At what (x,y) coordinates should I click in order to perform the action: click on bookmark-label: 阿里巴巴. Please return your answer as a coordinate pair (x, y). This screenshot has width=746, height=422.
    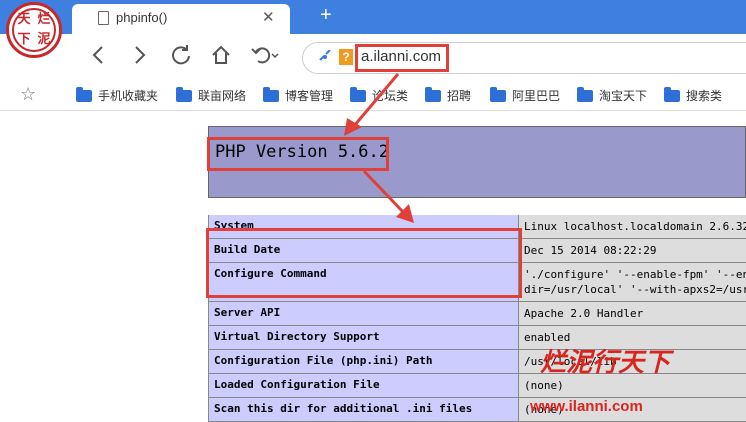
    Looking at the image, I should click on (536, 96).